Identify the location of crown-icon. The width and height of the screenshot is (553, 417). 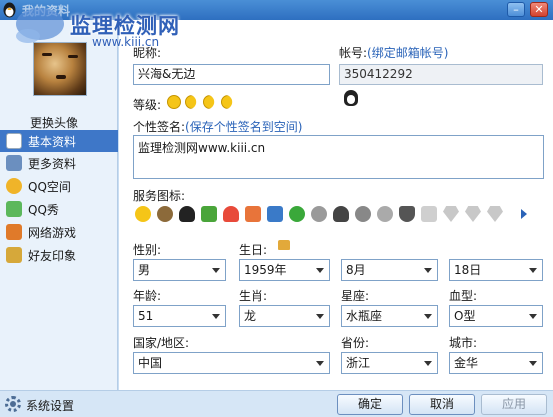
(284, 245).